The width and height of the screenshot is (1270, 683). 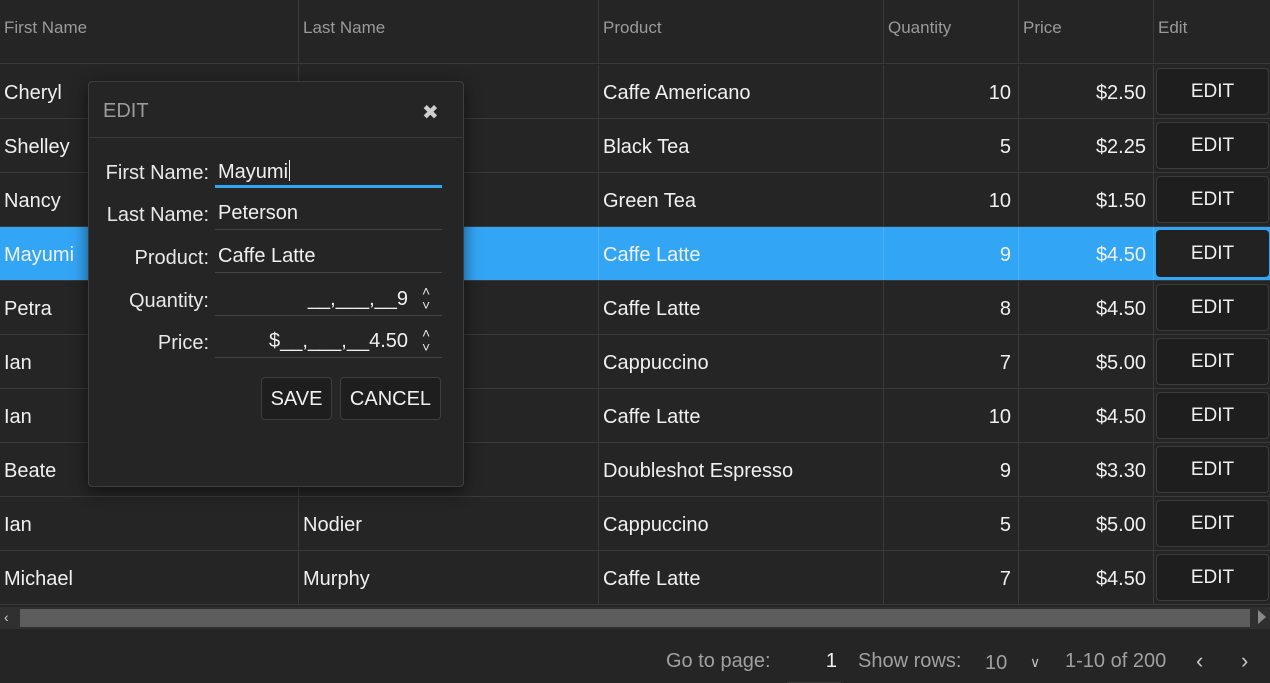 I want to click on last-name-cell: Murphy, so click(x=449, y=577).